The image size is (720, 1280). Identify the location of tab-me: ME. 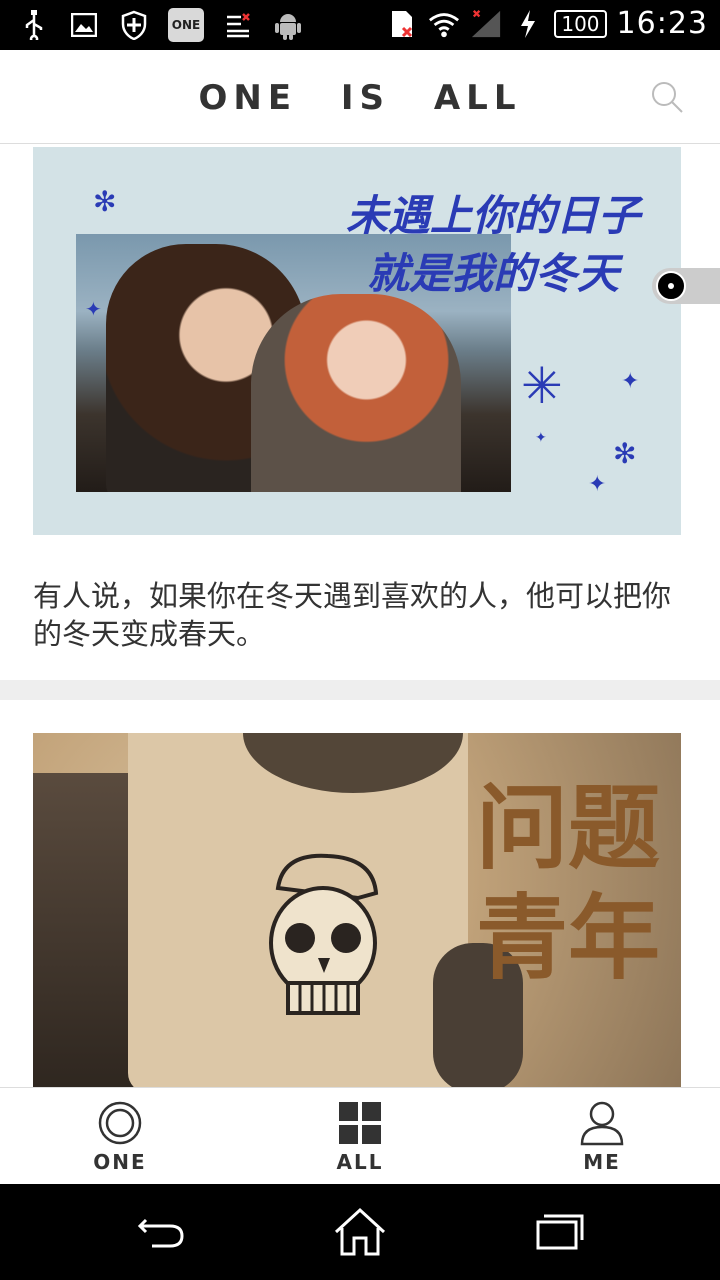
(602, 1140).